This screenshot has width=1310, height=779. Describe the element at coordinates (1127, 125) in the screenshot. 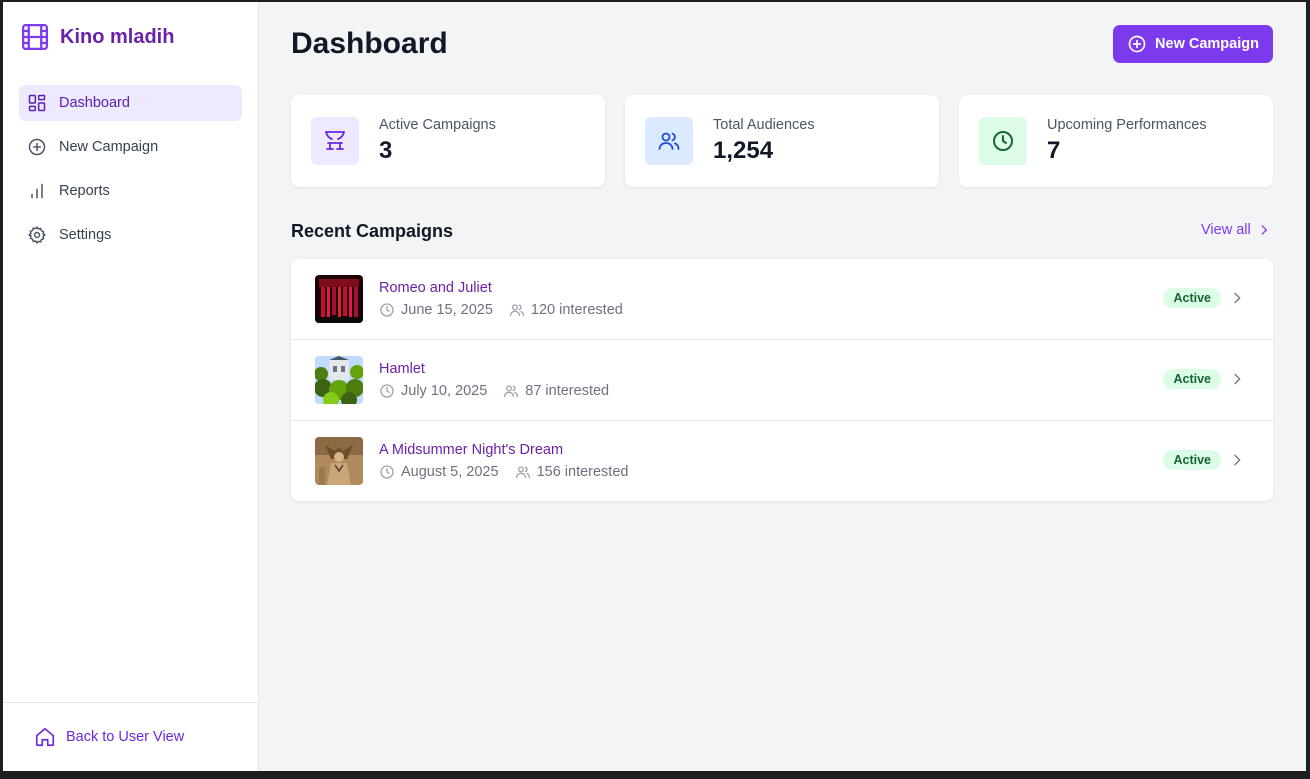

I see `stat-label: Upcoming Performances` at that location.